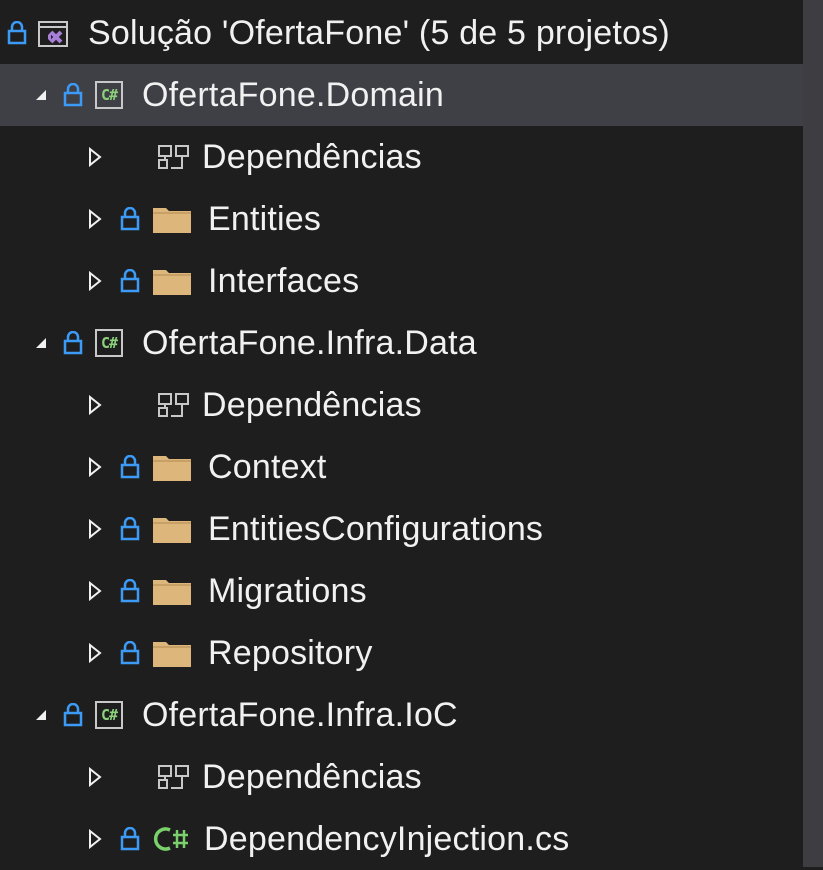 This screenshot has height=870, width=823. What do you see at coordinates (300, 715) in the screenshot?
I see `project-label: OfertaFone.Infra.IoC` at bounding box center [300, 715].